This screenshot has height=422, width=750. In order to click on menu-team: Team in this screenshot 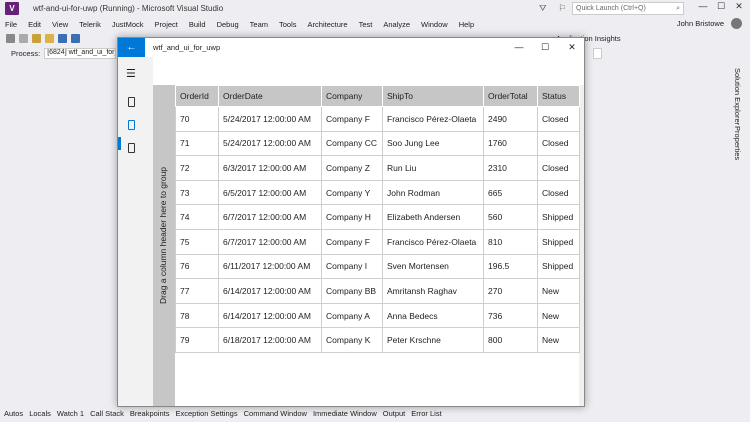, I will do `click(259, 24)`.